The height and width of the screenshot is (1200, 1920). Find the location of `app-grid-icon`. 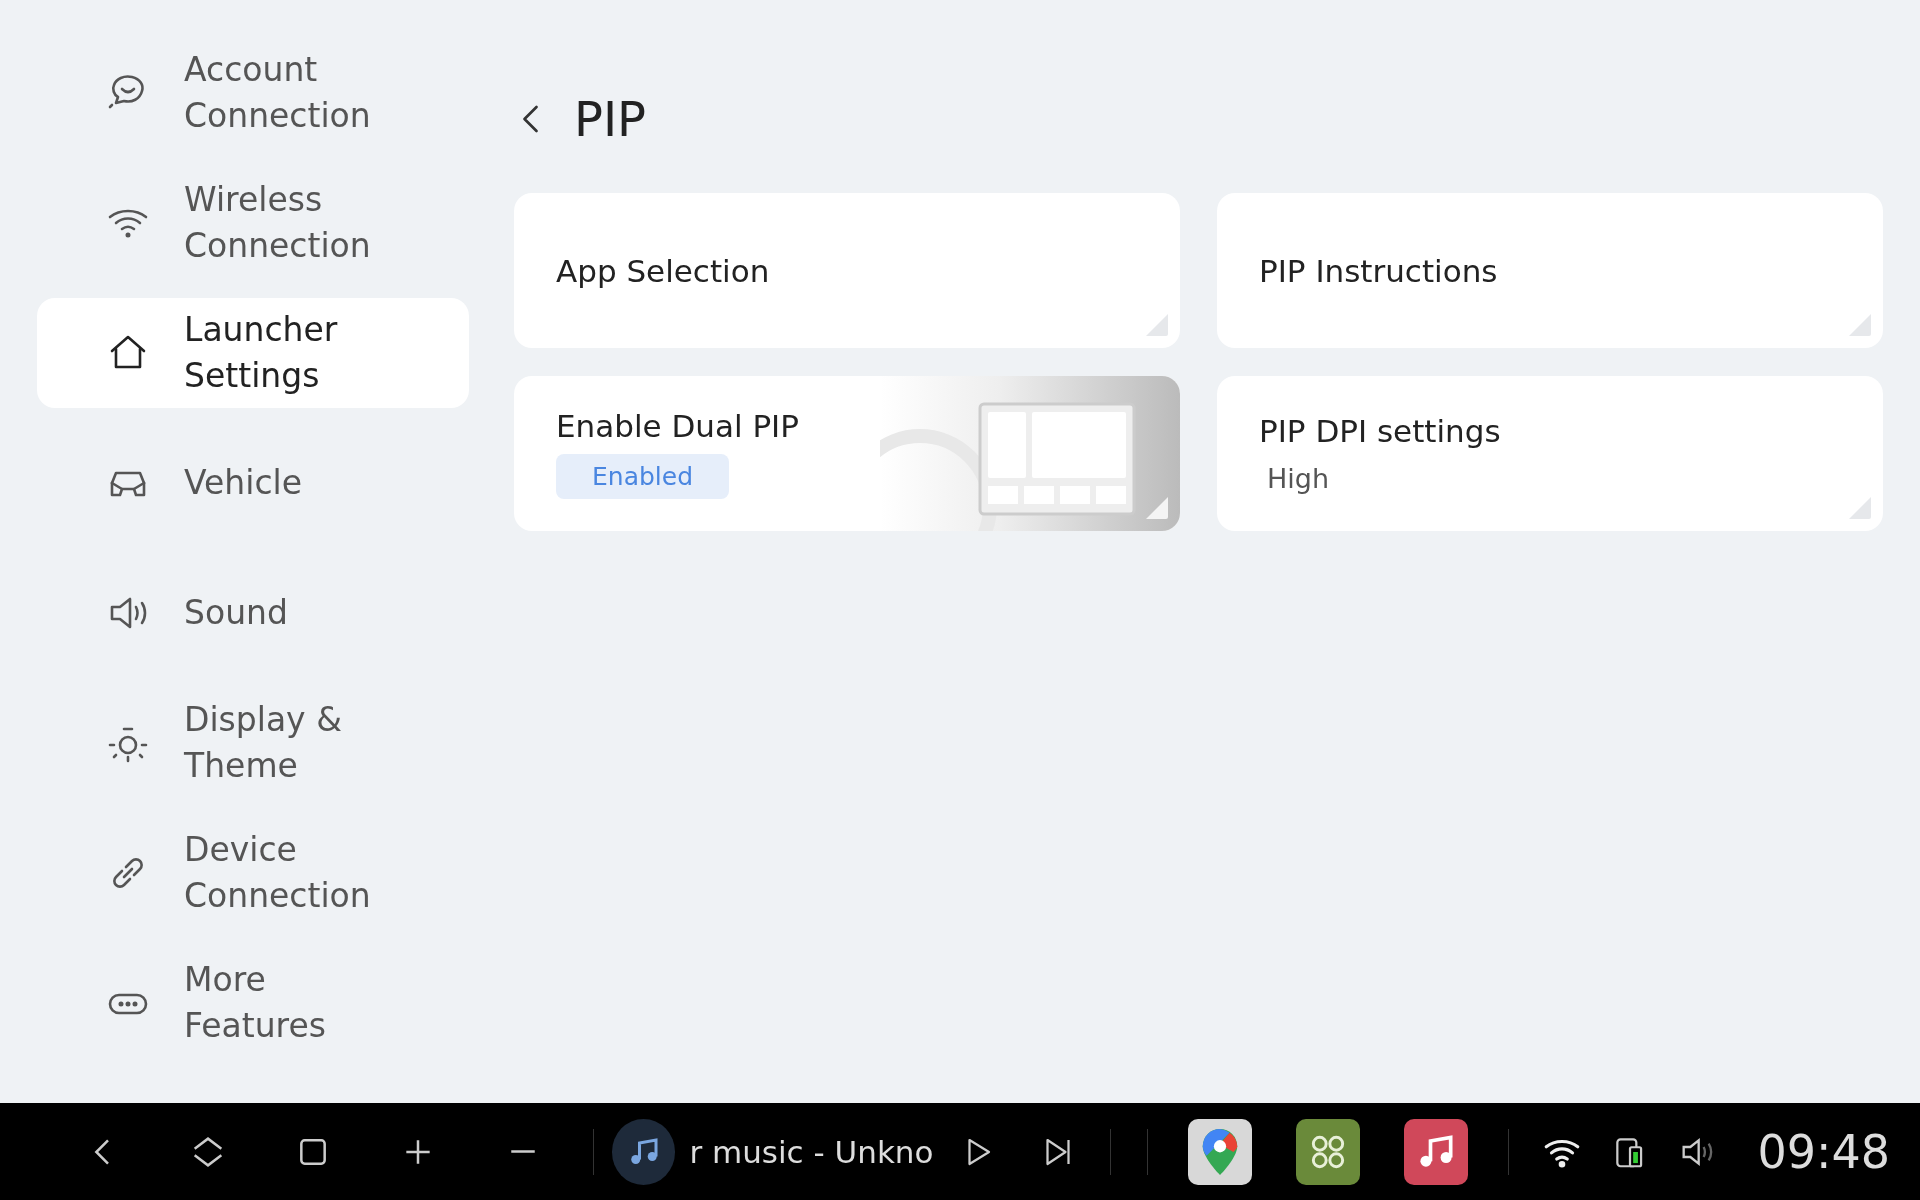

app-grid-icon is located at coordinates (1328, 1151).